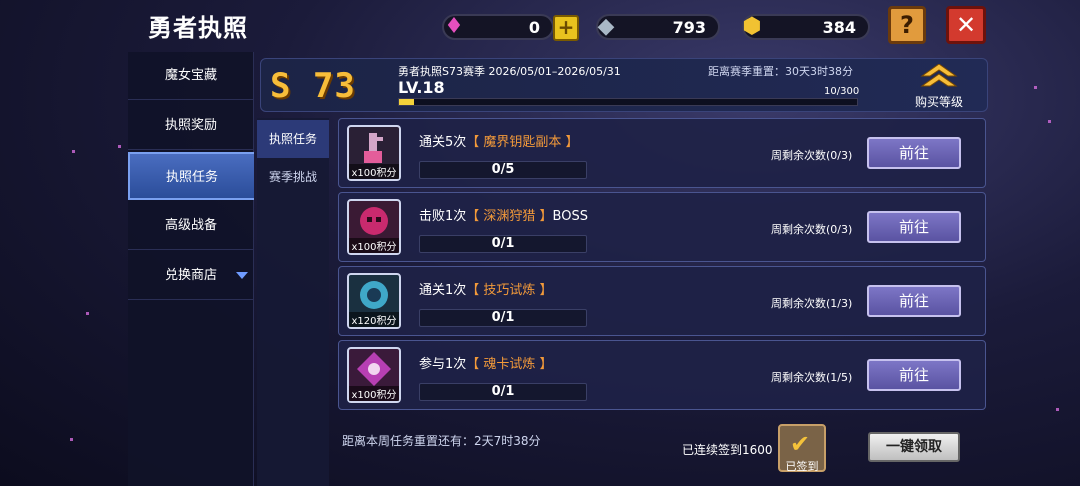 Image resolution: width=1080 pixels, height=486 pixels. I want to click on soul-card-icon: x100积分, so click(374, 375).